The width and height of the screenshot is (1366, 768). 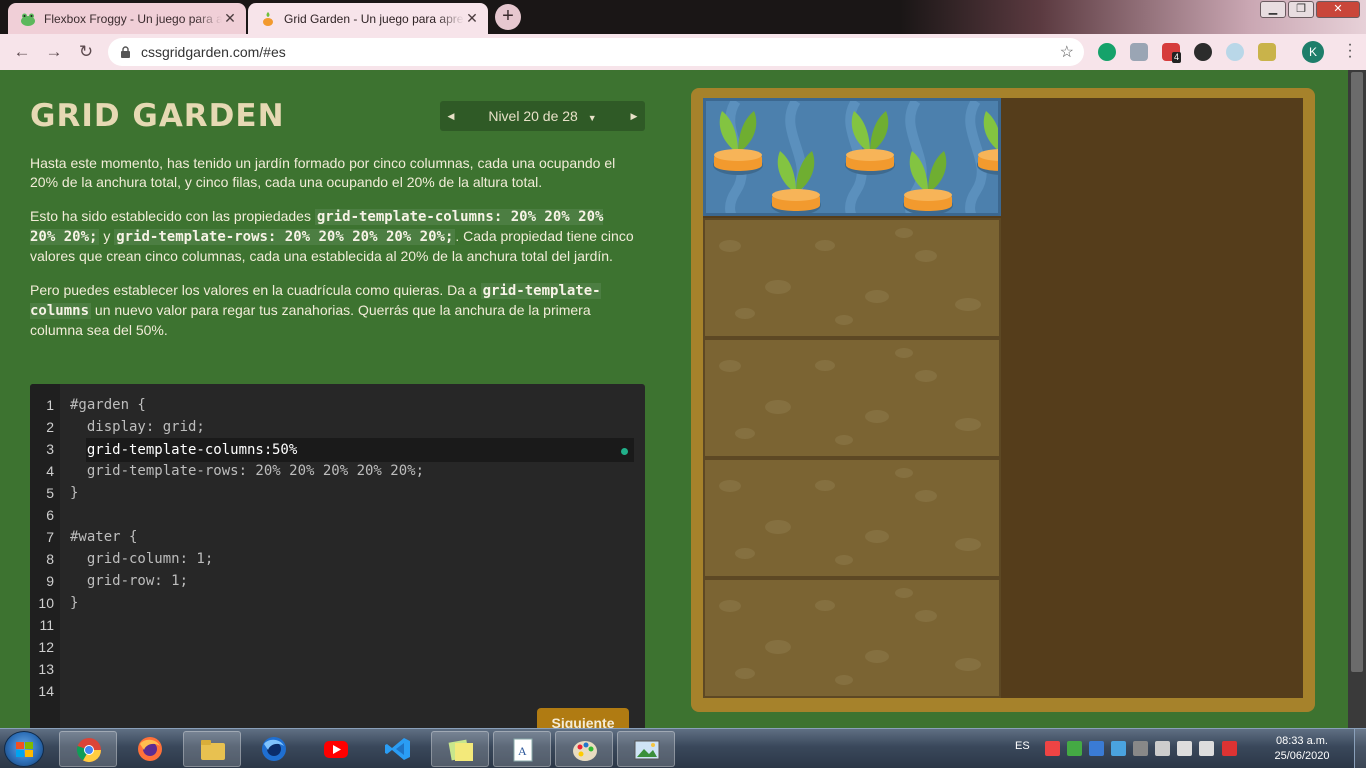 What do you see at coordinates (50, 515) in the screenshot?
I see `line-number: 6` at bounding box center [50, 515].